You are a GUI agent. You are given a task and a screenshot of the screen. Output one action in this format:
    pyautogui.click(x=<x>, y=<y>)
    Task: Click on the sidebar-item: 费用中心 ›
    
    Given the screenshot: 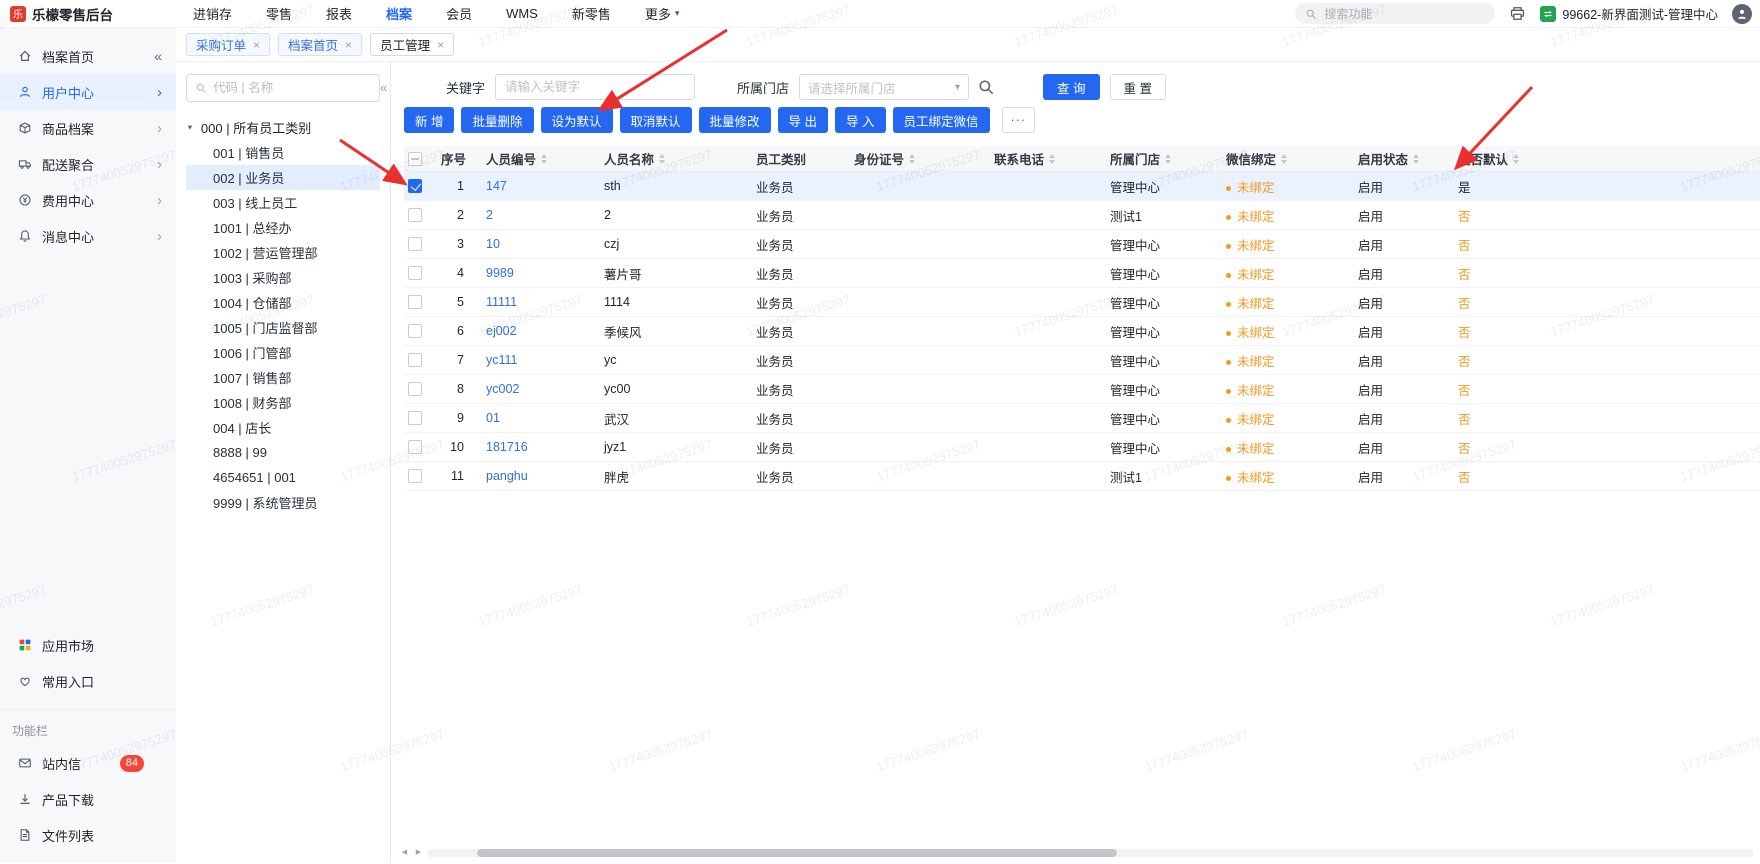 What is the action you would take?
    pyautogui.click(x=88, y=200)
    